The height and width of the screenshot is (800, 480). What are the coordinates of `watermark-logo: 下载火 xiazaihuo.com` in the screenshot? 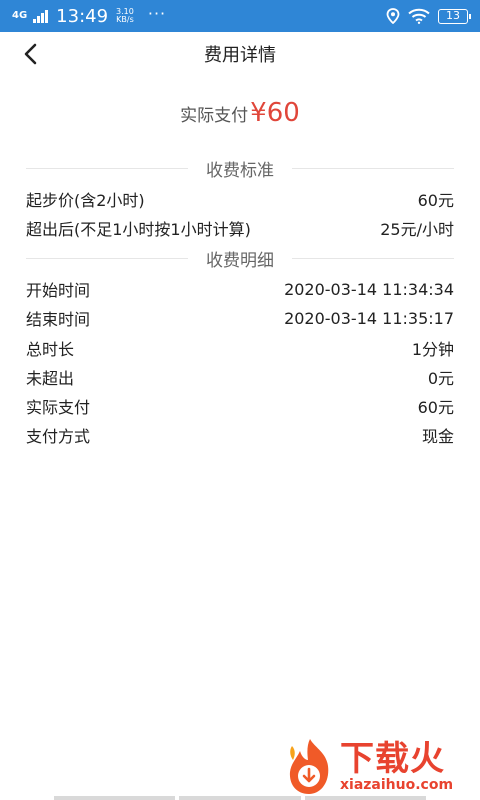 It's located at (380, 767).